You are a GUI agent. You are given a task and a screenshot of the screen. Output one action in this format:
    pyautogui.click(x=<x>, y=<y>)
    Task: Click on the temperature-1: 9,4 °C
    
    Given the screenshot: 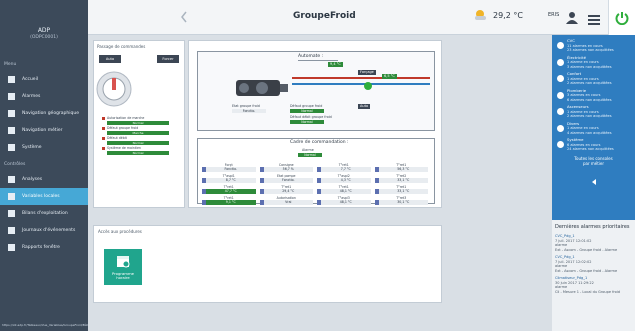 What is the action you would take?
    pyautogui.click(x=335, y=64)
    